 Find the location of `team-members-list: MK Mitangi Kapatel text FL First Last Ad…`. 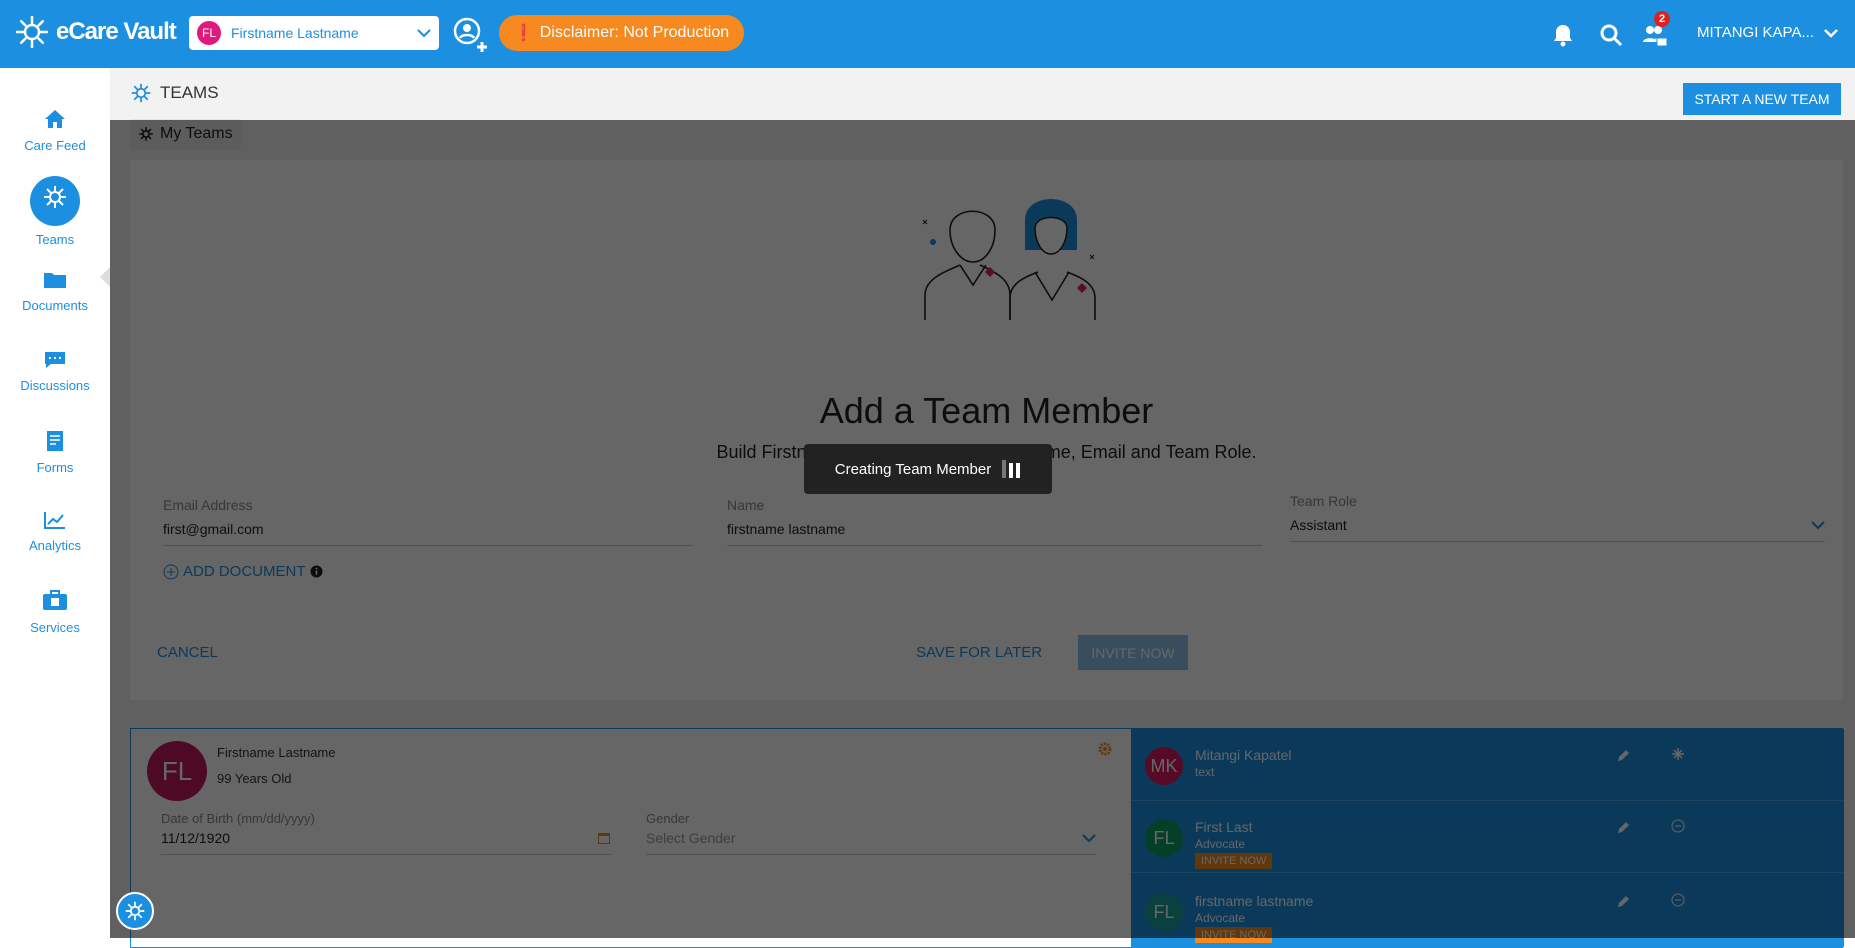

team-members-list: MK Mitangi Kapatel text FL First Last Ad… is located at coordinates (1487, 838).